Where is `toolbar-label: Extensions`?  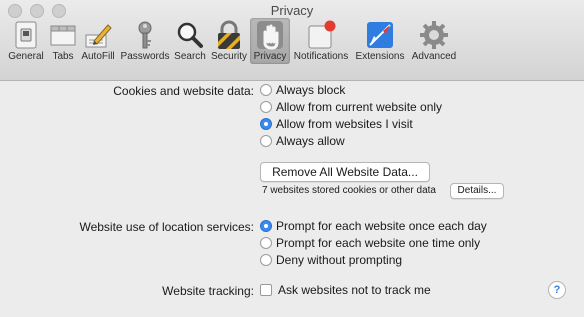 toolbar-label: Extensions is located at coordinates (380, 56).